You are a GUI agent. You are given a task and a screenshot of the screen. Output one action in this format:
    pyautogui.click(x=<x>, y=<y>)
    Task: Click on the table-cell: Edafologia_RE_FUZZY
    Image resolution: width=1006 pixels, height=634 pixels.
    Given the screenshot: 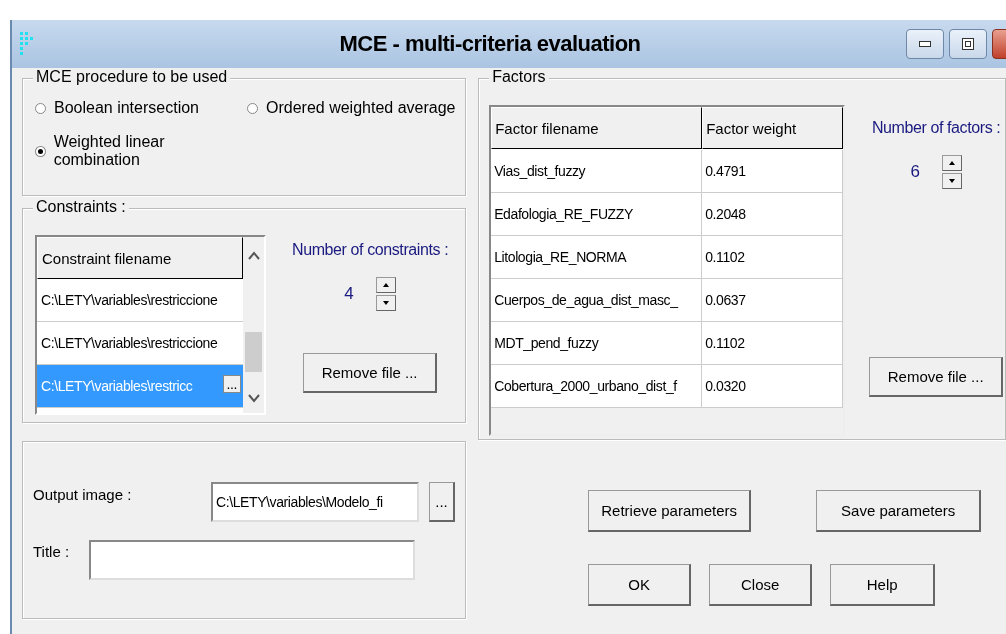 What is the action you would take?
    pyautogui.click(x=597, y=214)
    